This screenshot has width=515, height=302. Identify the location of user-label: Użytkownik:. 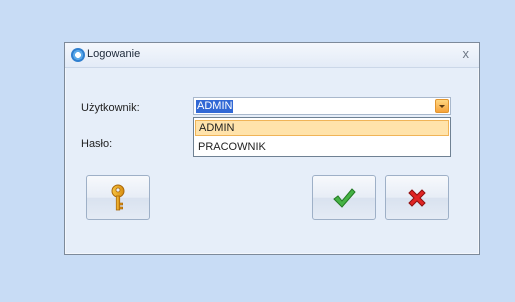
(110, 108).